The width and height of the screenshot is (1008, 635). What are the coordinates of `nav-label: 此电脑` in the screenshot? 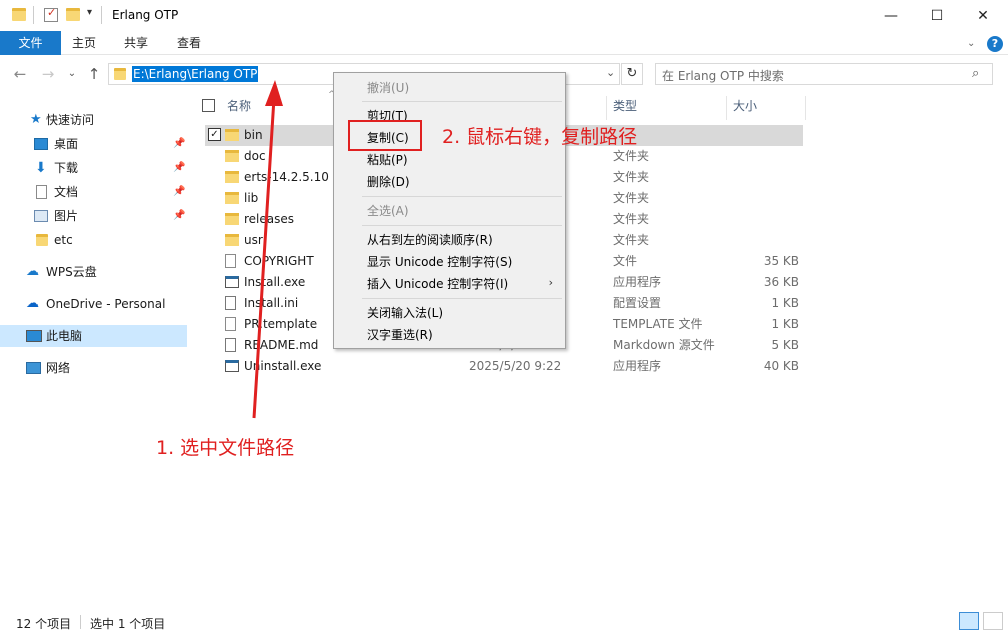 It's located at (64, 336).